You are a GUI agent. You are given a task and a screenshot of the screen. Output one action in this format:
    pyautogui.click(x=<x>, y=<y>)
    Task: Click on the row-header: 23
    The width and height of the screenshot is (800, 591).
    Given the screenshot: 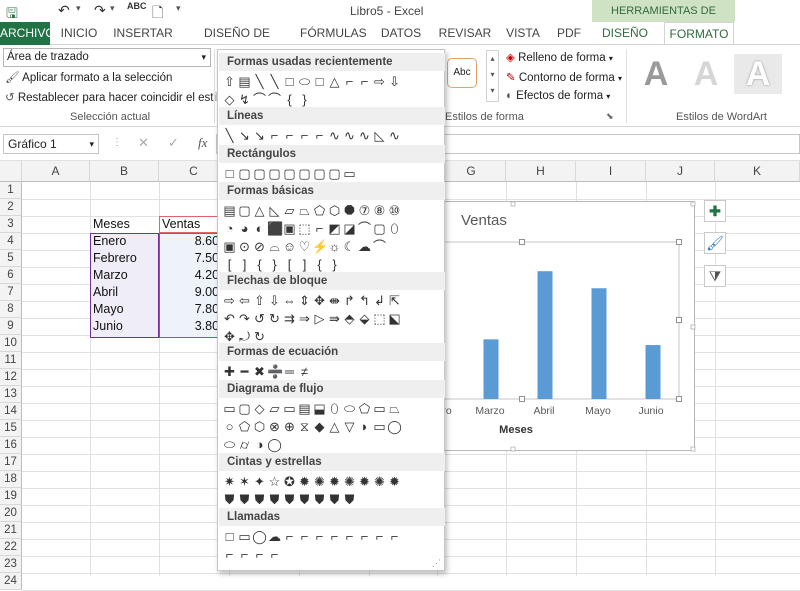 What is the action you would take?
    pyautogui.click(x=11, y=564)
    